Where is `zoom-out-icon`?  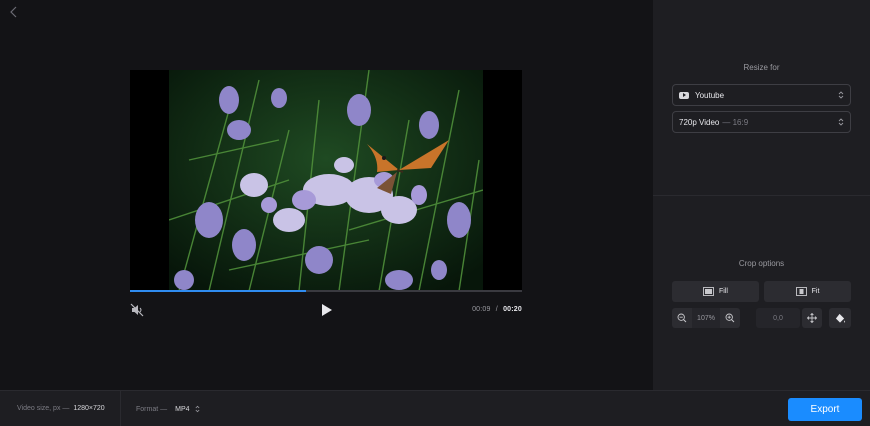 zoom-out-icon is located at coordinates (682, 318).